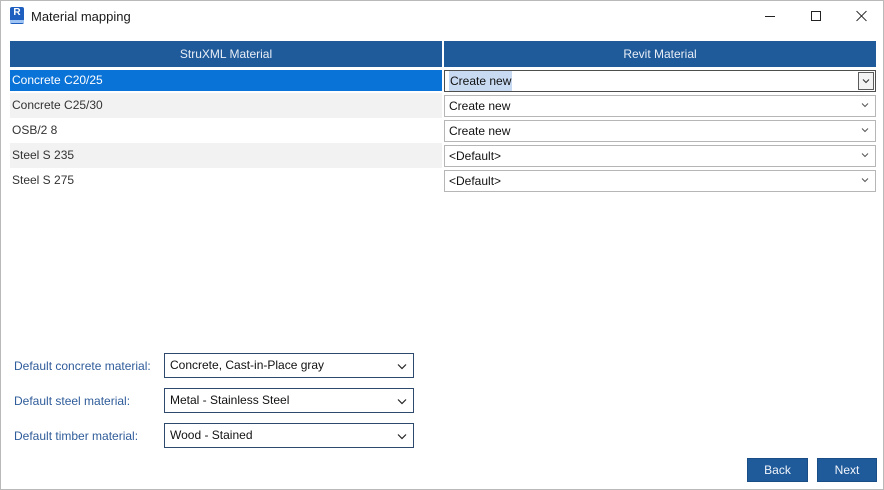 The height and width of the screenshot is (490, 884). I want to click on column-header-revit: Revit Material, so click(660, 54).